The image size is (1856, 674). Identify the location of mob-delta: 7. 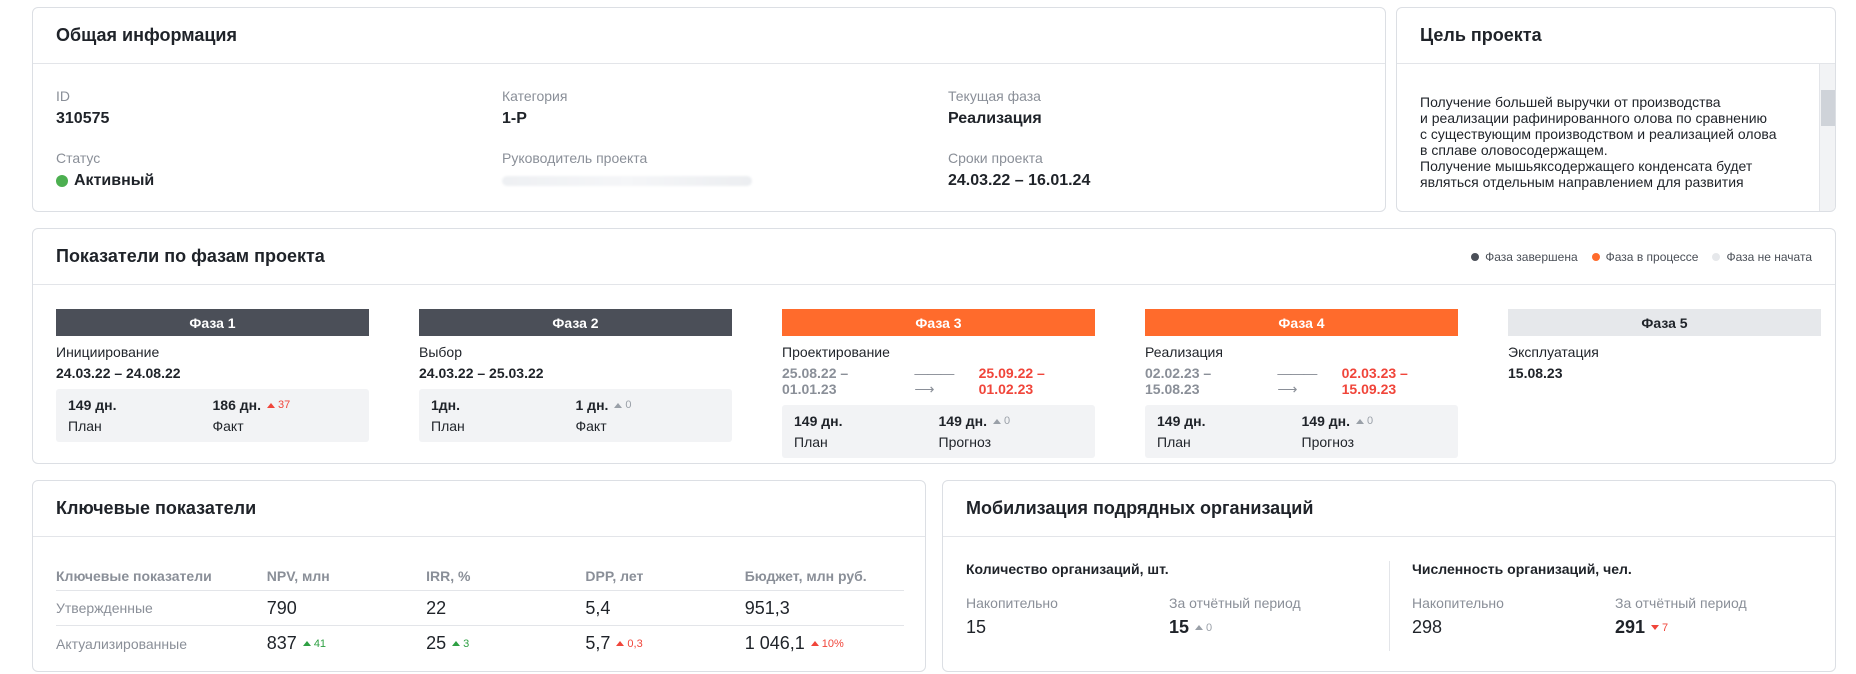
(1659, 628).